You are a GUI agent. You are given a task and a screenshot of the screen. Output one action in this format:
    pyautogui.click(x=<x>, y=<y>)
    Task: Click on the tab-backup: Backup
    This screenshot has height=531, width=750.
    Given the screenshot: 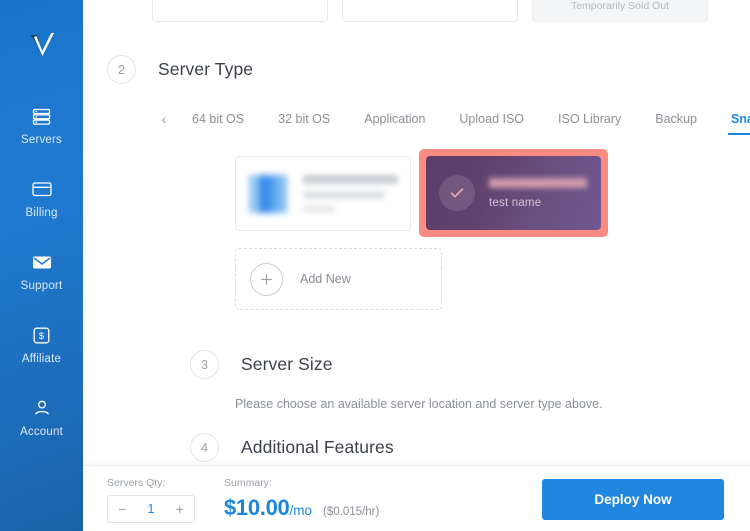 What is the action you would take?
    pyautogui.click(x=676, y=123)
    